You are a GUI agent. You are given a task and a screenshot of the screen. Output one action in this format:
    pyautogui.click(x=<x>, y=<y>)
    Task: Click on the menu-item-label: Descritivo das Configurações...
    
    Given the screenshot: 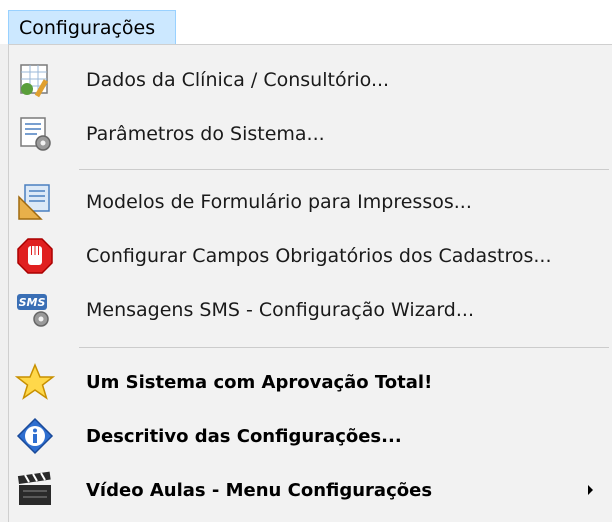 What is the action you would take?
    pyautogui.click(x=244, y=436)
    